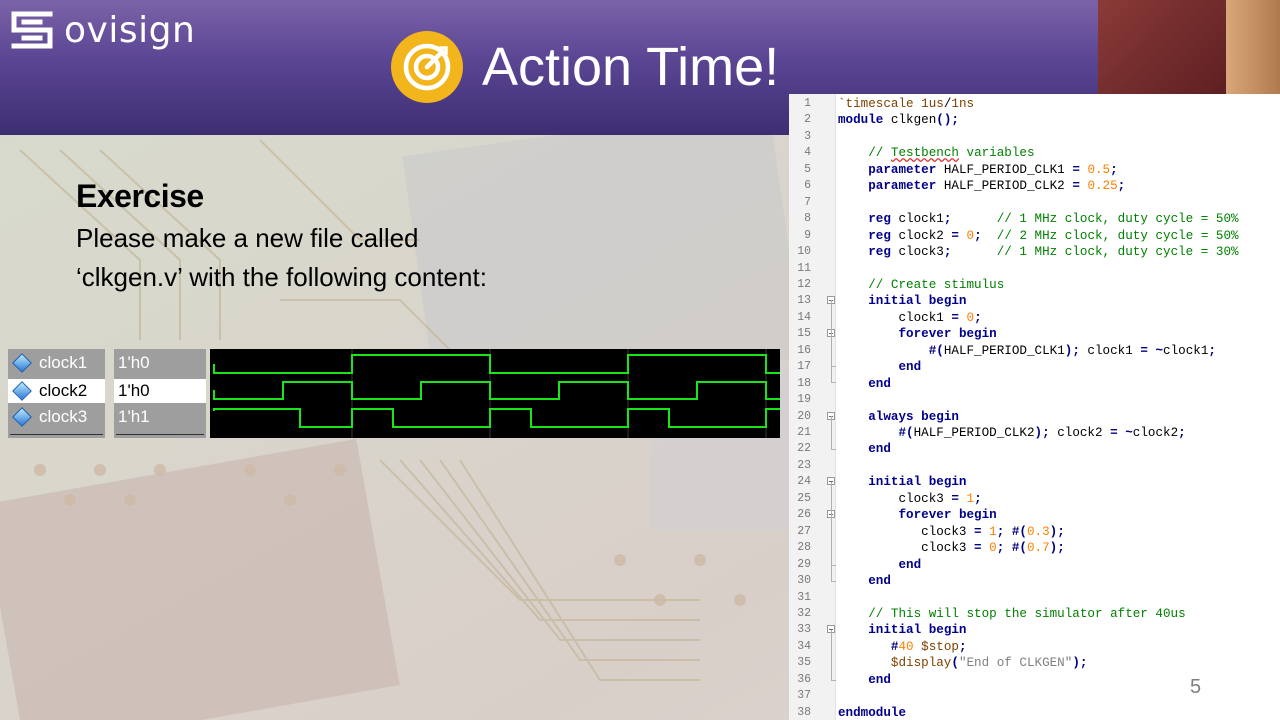 This screenshot has width=1280, height=720. I want to click on clock1-trace, so click(496, 364).